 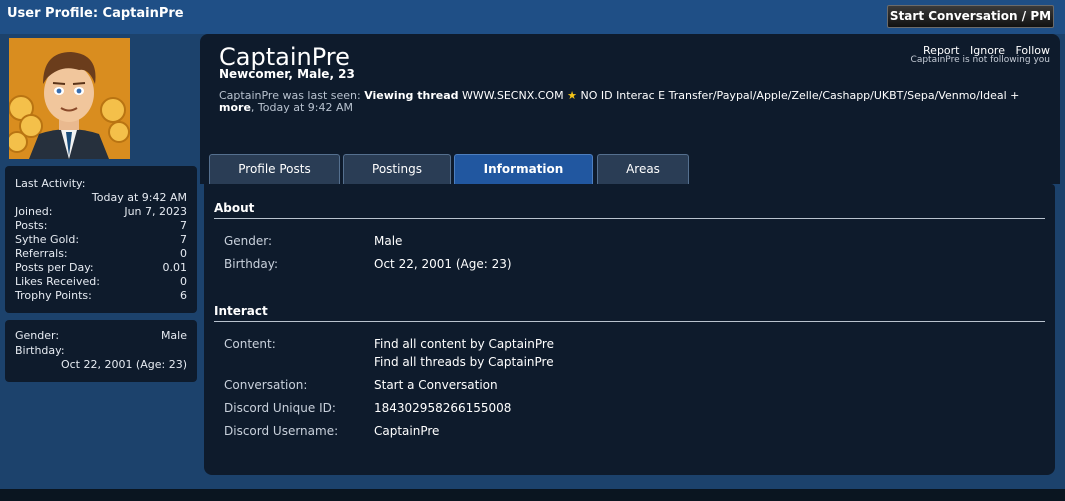 I want to click on stat-row-likes: Likes Received: 0, so click(x=101, y=282).